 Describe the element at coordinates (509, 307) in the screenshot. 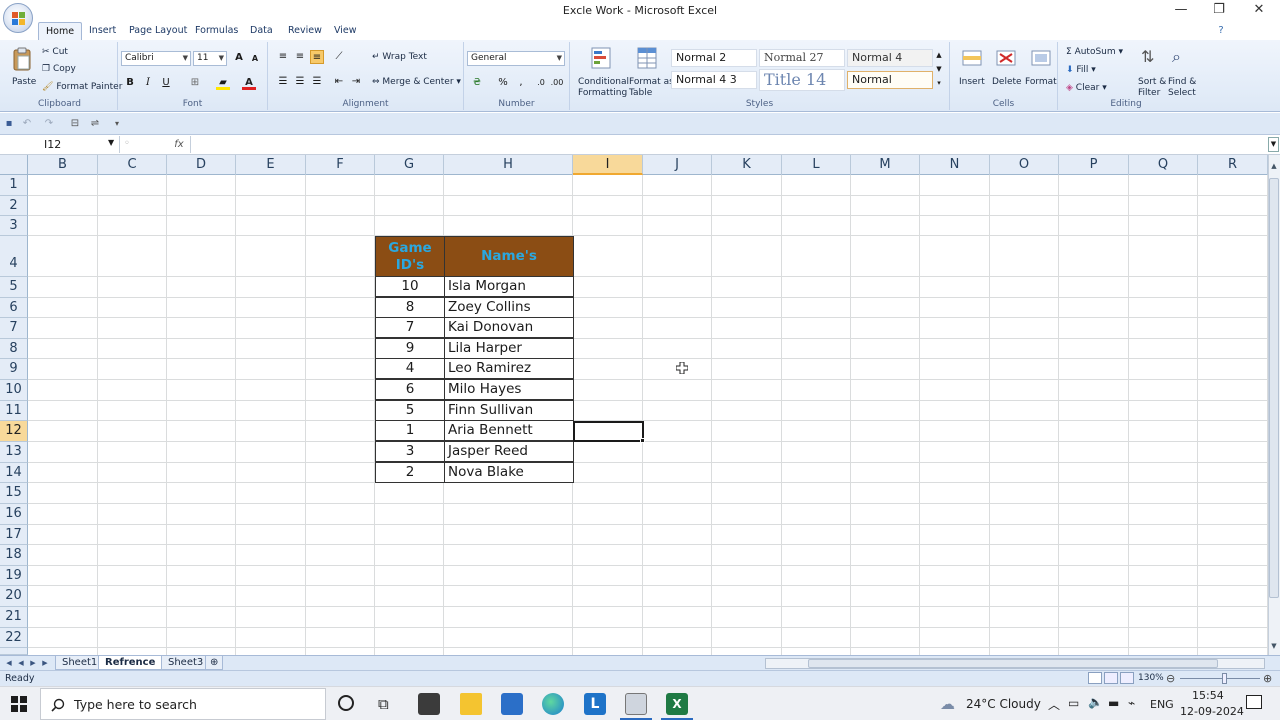

I see `table-cell-name: Zoey Collins` at that location.